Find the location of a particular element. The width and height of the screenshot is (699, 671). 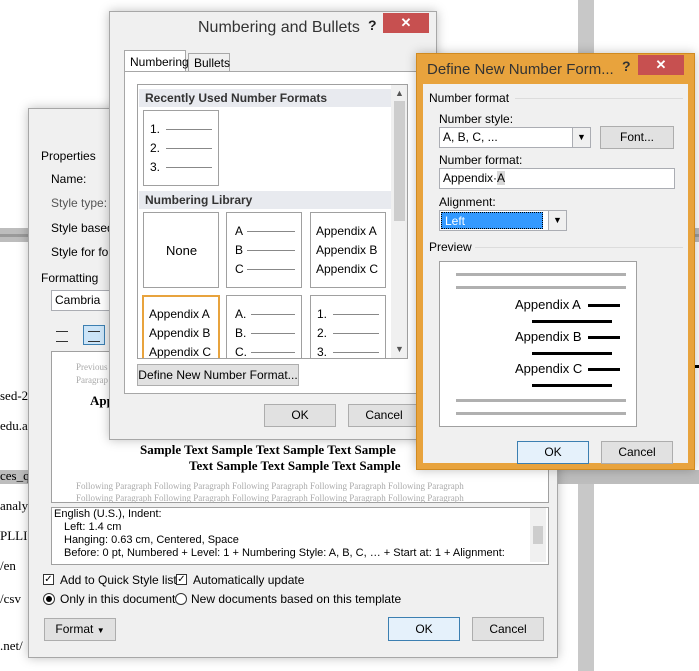

numbering-bullets-title: Numbering and Bullets is located at coordinates (279, 27).